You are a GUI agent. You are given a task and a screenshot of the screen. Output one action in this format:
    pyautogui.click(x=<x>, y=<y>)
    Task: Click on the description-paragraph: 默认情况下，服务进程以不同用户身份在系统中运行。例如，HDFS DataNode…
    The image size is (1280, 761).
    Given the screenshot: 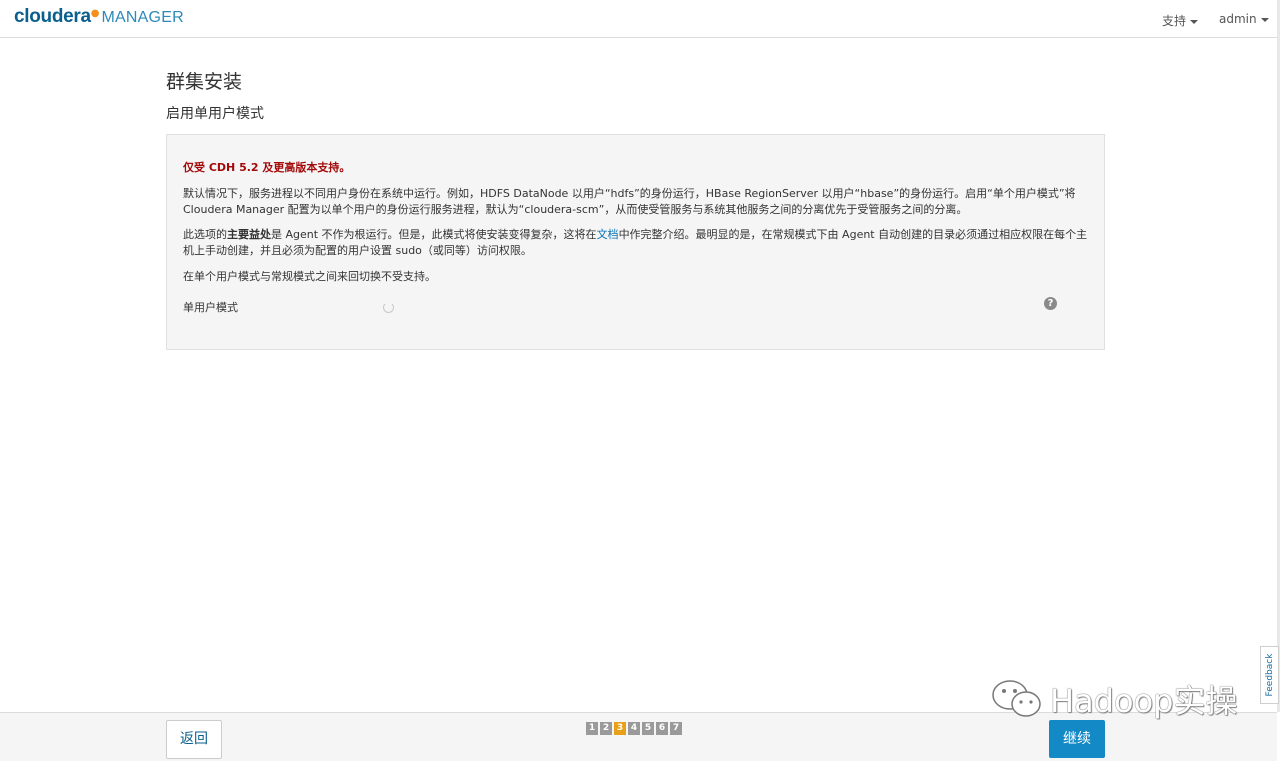 What is the action you would take?
    pyautogui.click(x=629, y=201)
    